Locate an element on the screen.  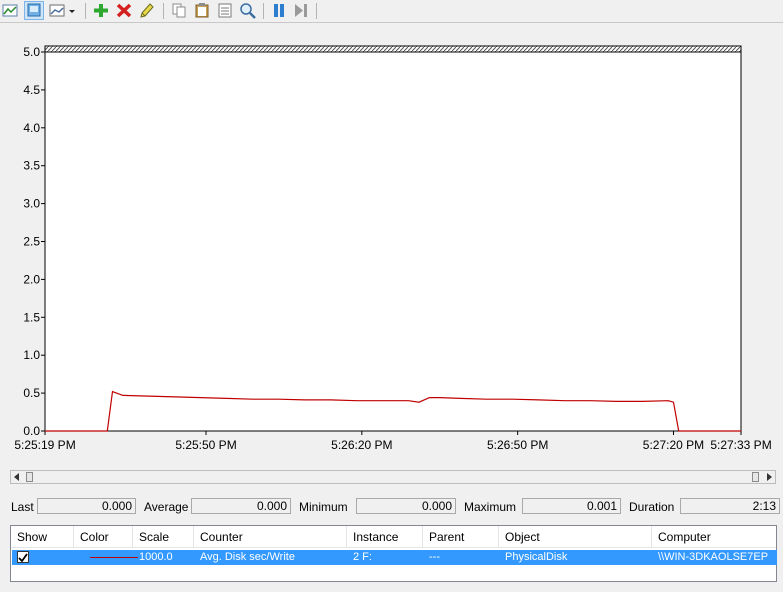
y-tick-label: 2.5 is located at coordinates (31, 242).